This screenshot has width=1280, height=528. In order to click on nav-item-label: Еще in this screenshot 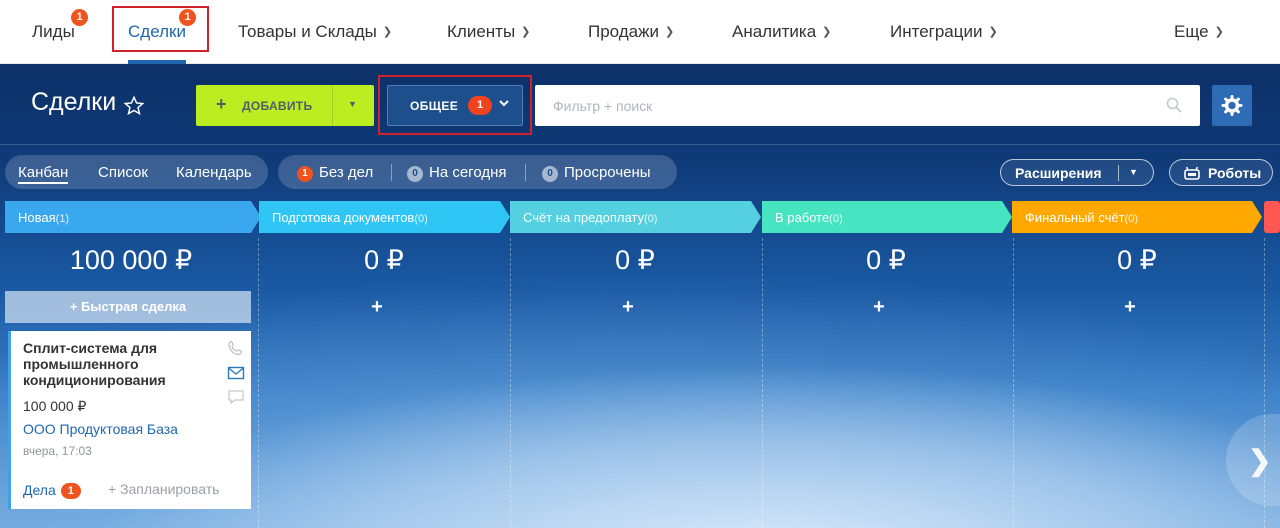, I will do `click(1191, 31)`.